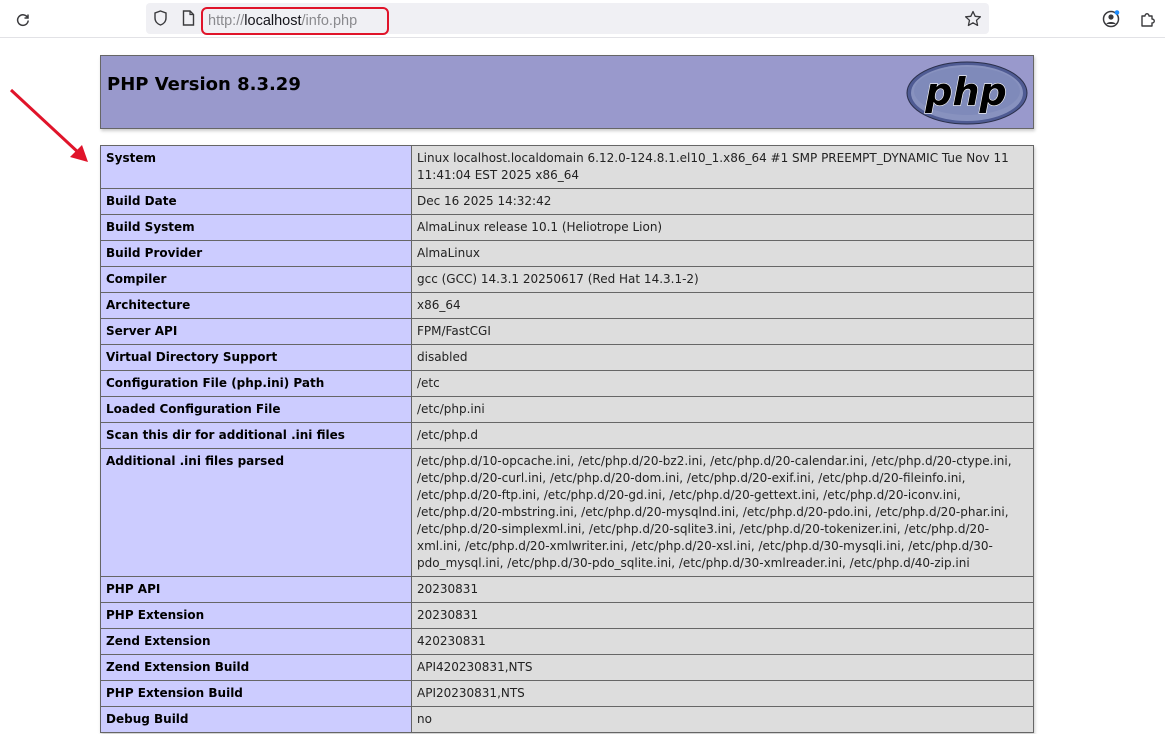 The height and width of the screenshot is (734, 1165). I want to click on info-value: 420230831, so click(722, 641).